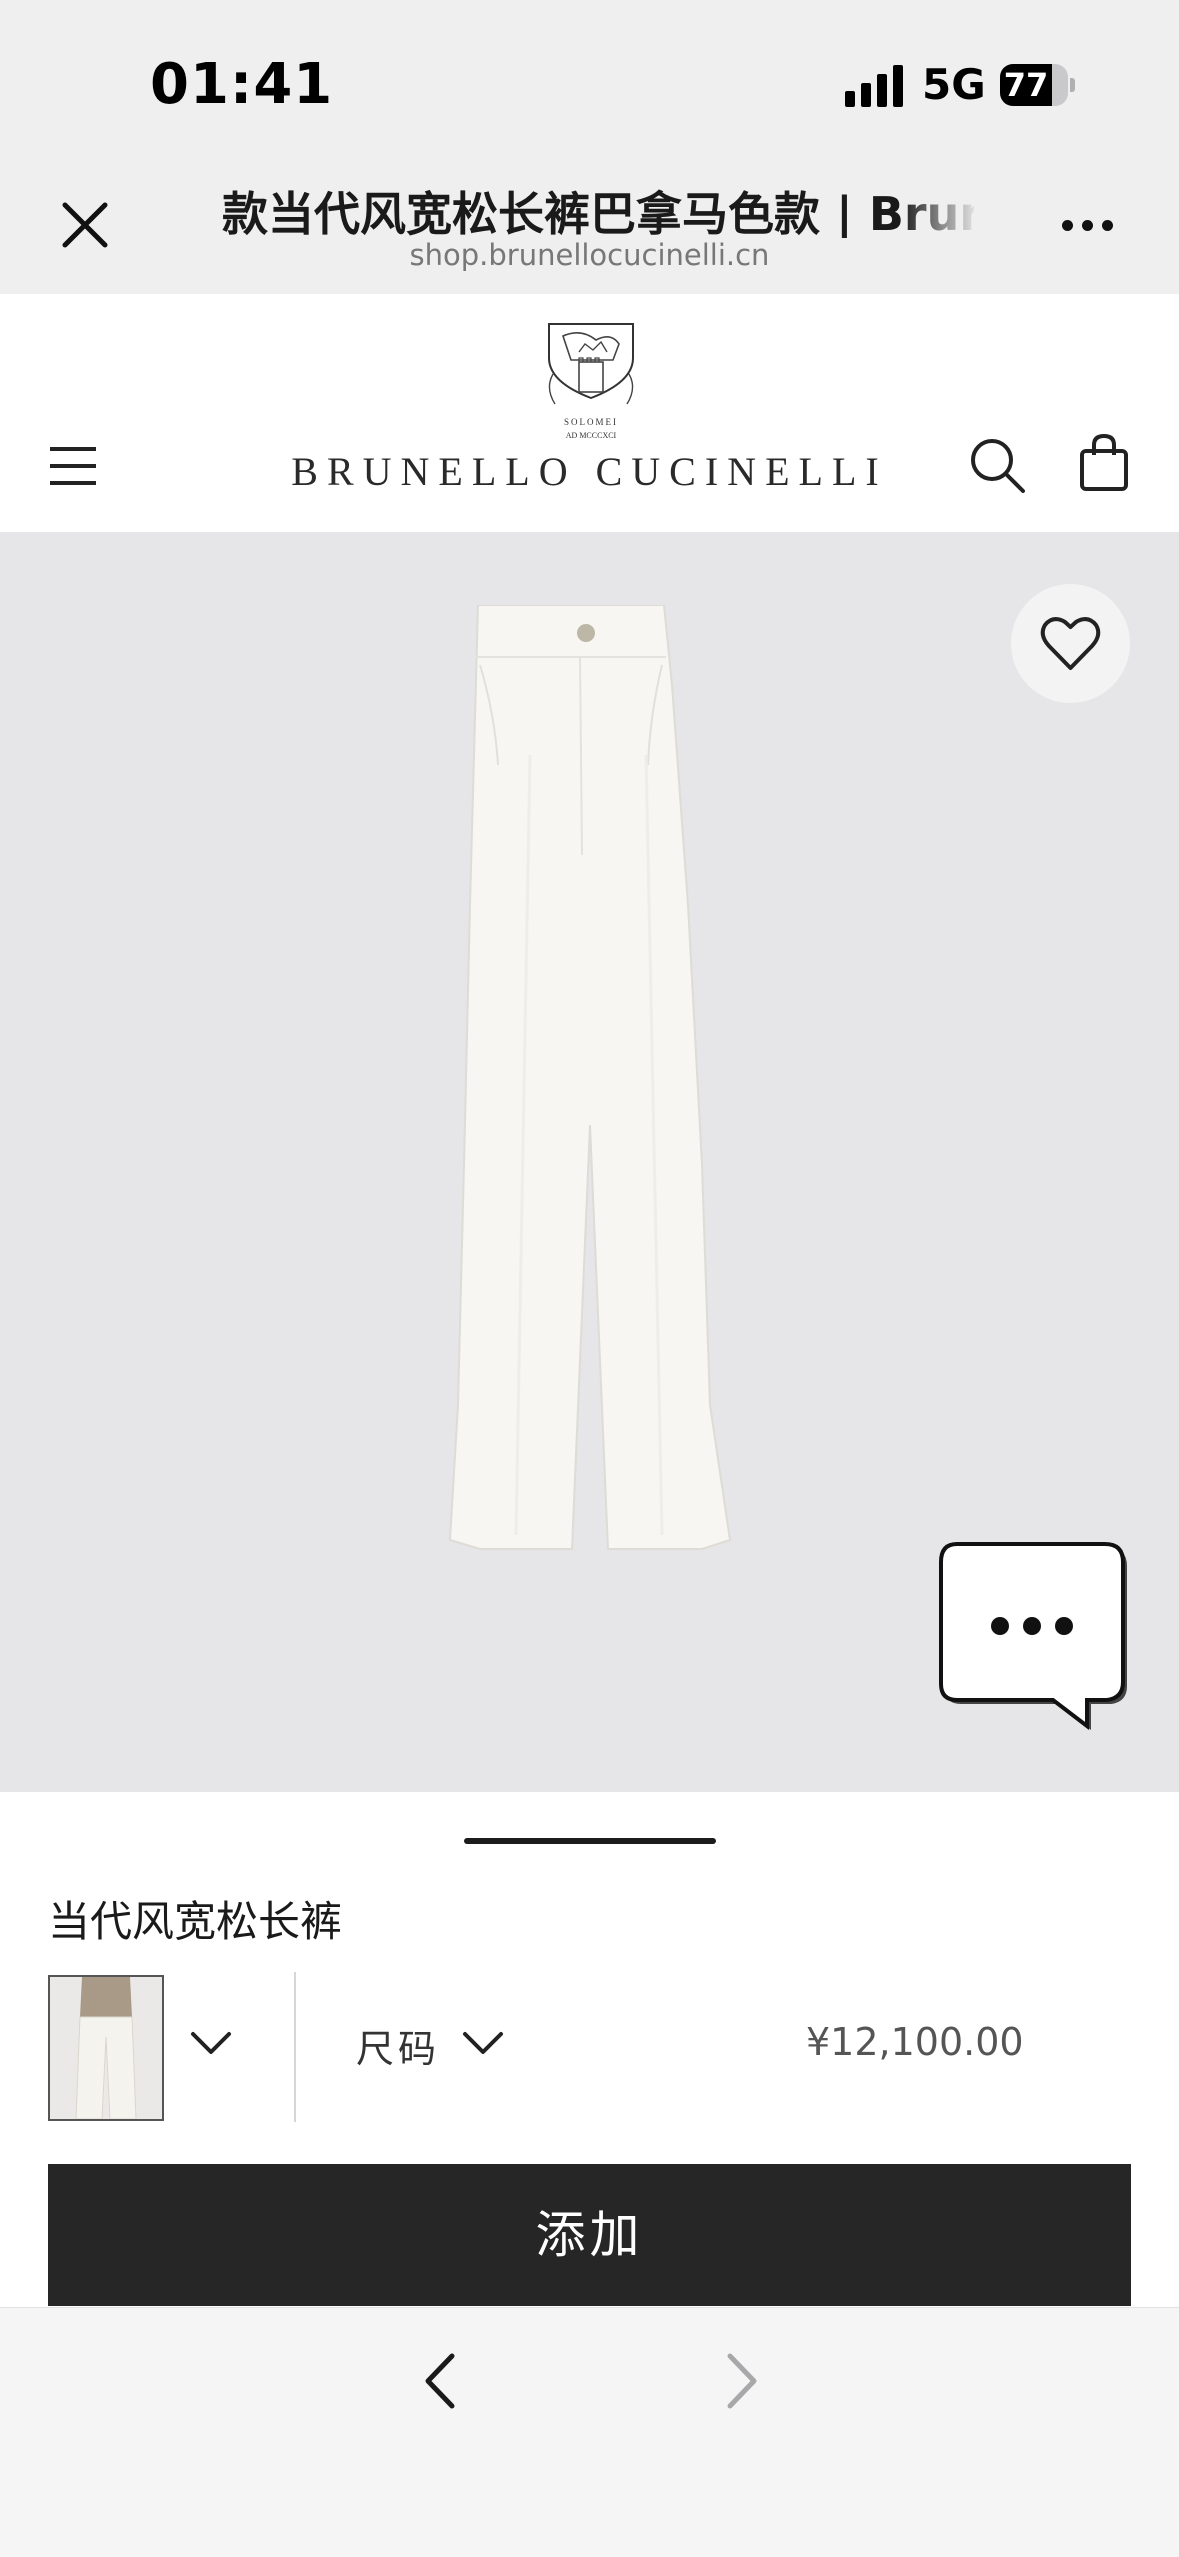 This screenshot has height=2557, width=1179. I want to click on chevron-left-icon, so click(440, 2381).